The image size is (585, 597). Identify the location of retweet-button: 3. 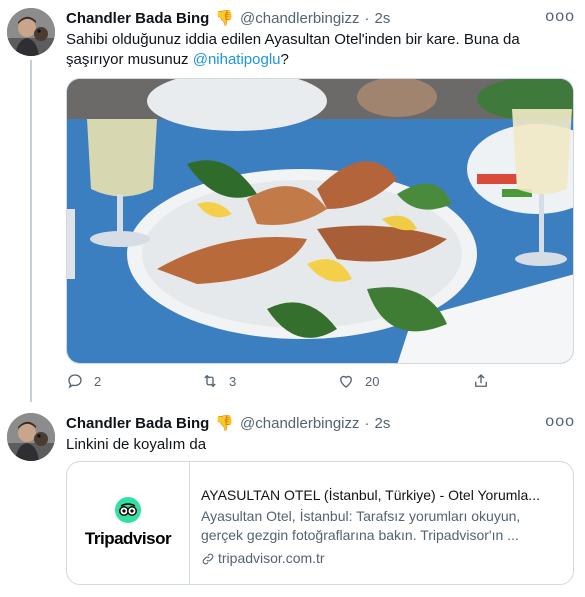
(218, 381).